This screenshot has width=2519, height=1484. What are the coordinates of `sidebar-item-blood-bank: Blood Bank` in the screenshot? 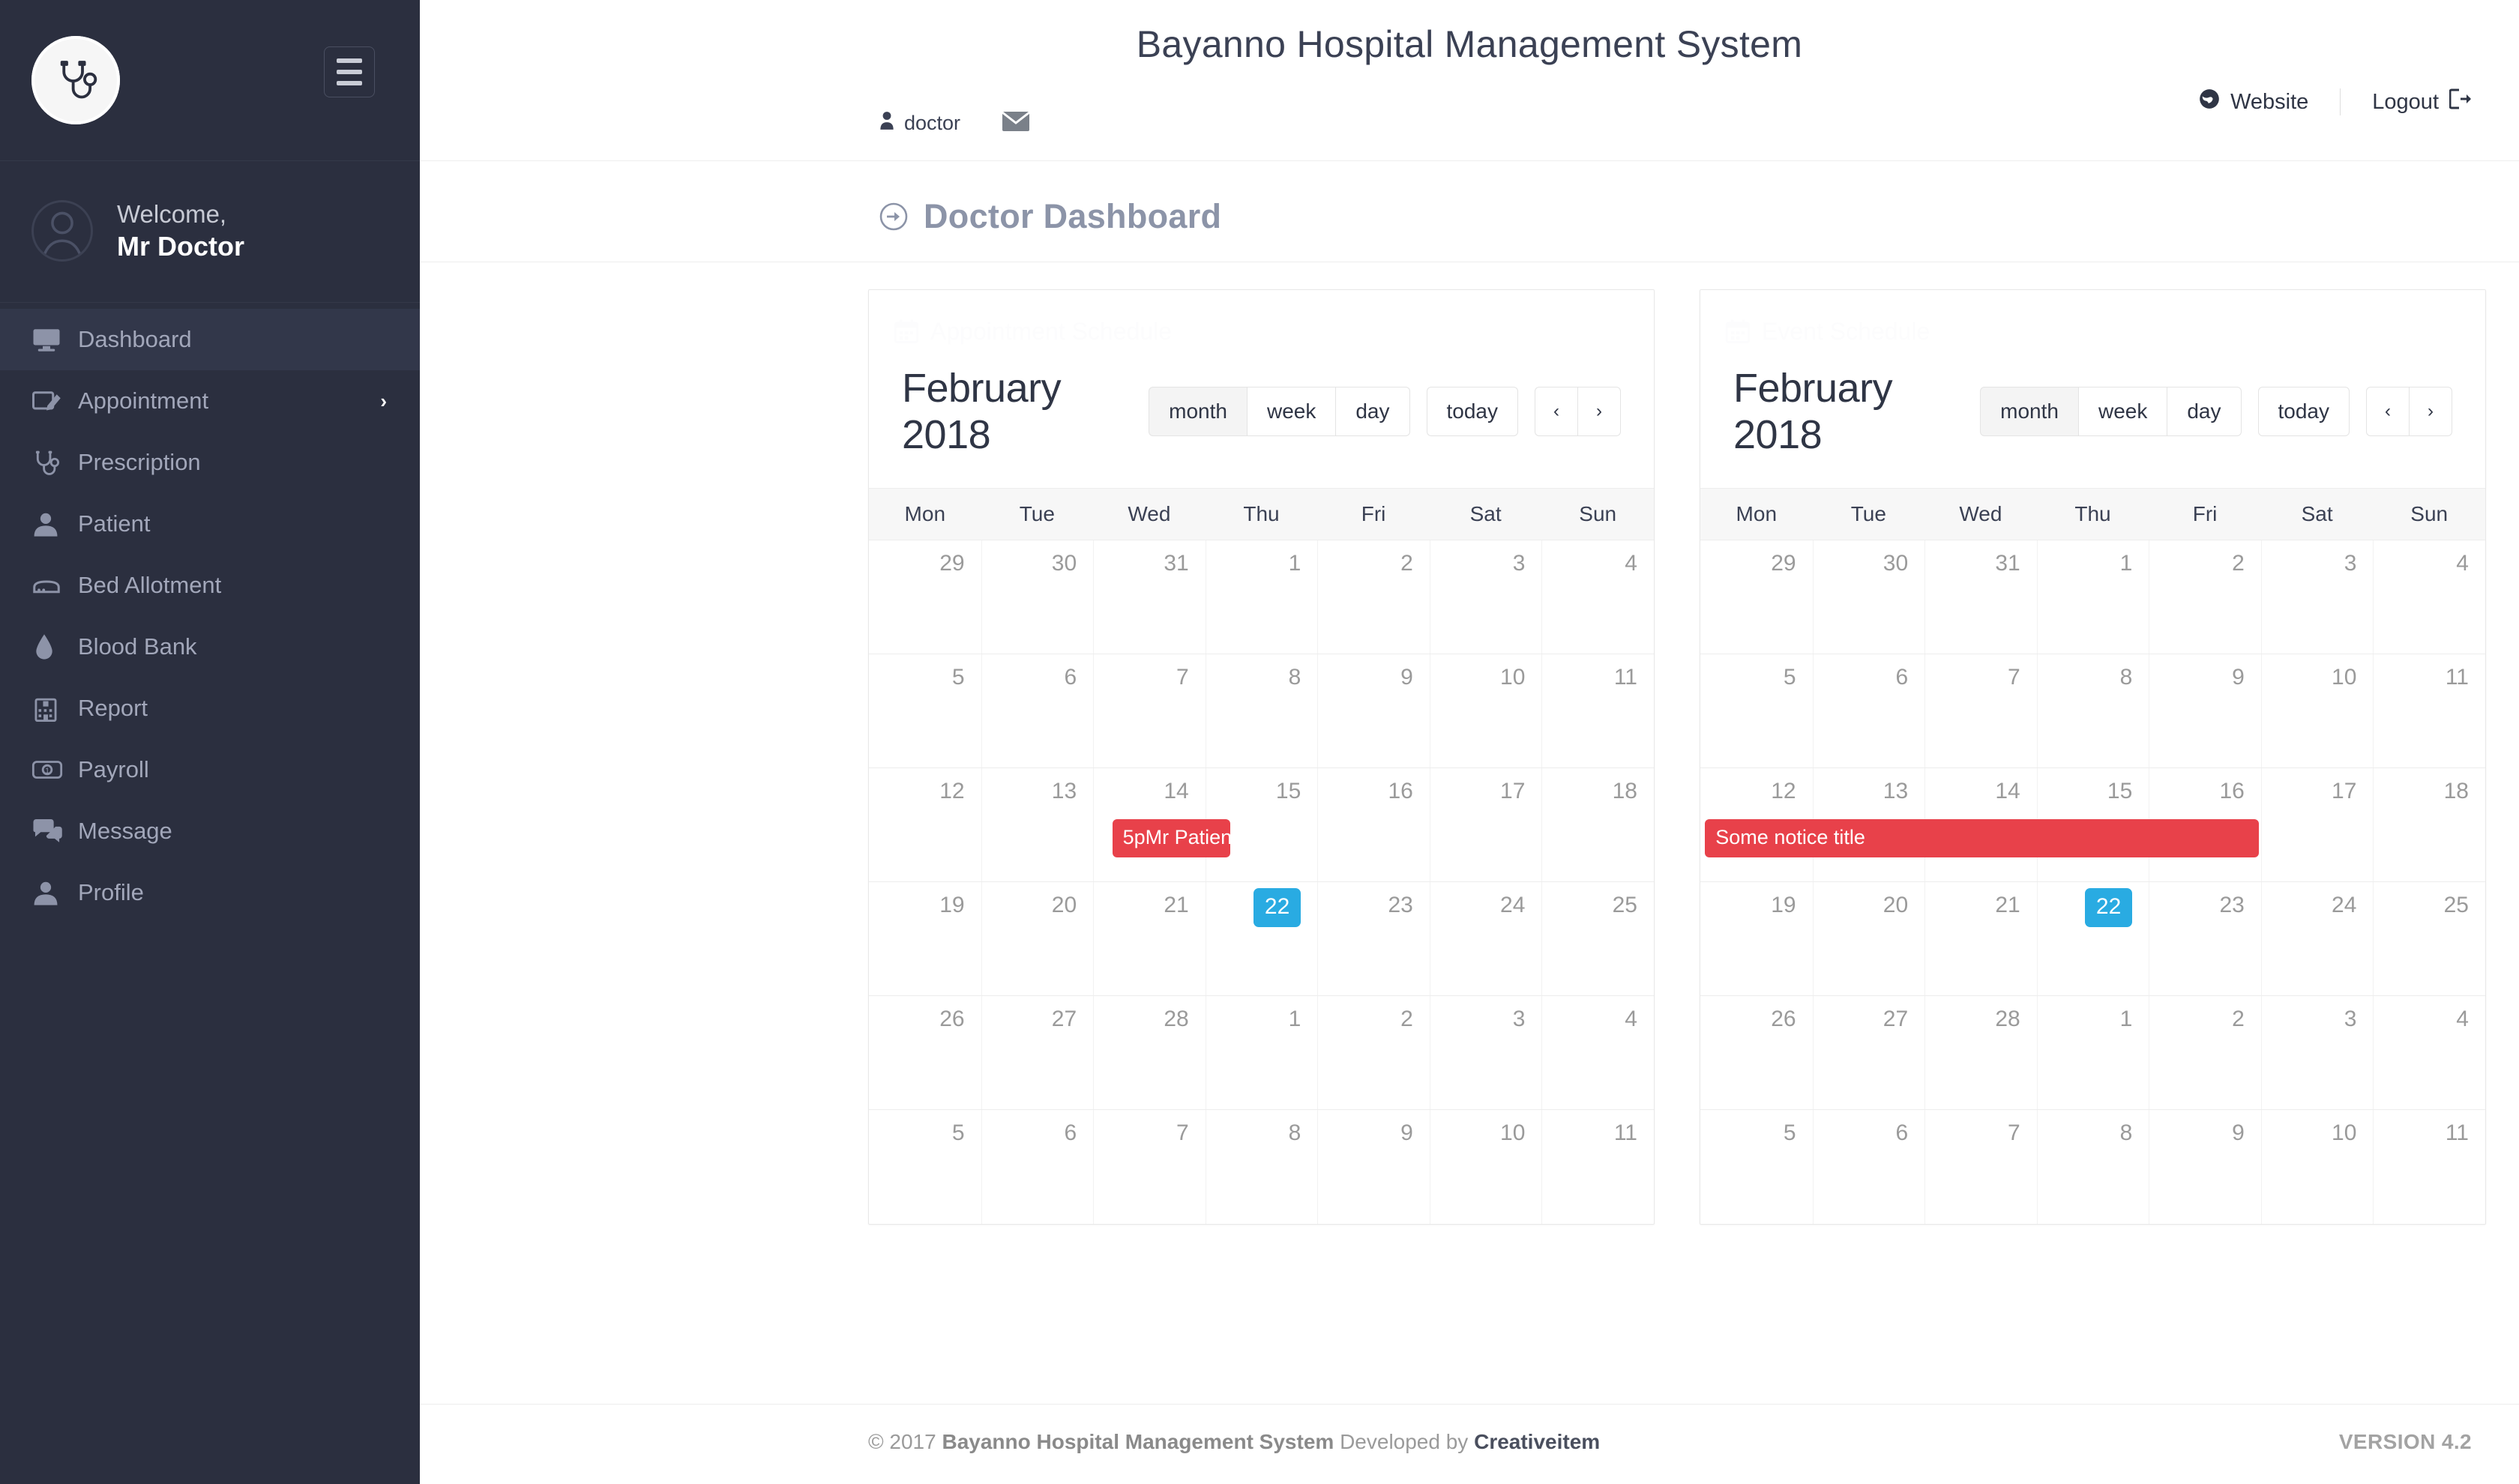 It's located at (210, 647).